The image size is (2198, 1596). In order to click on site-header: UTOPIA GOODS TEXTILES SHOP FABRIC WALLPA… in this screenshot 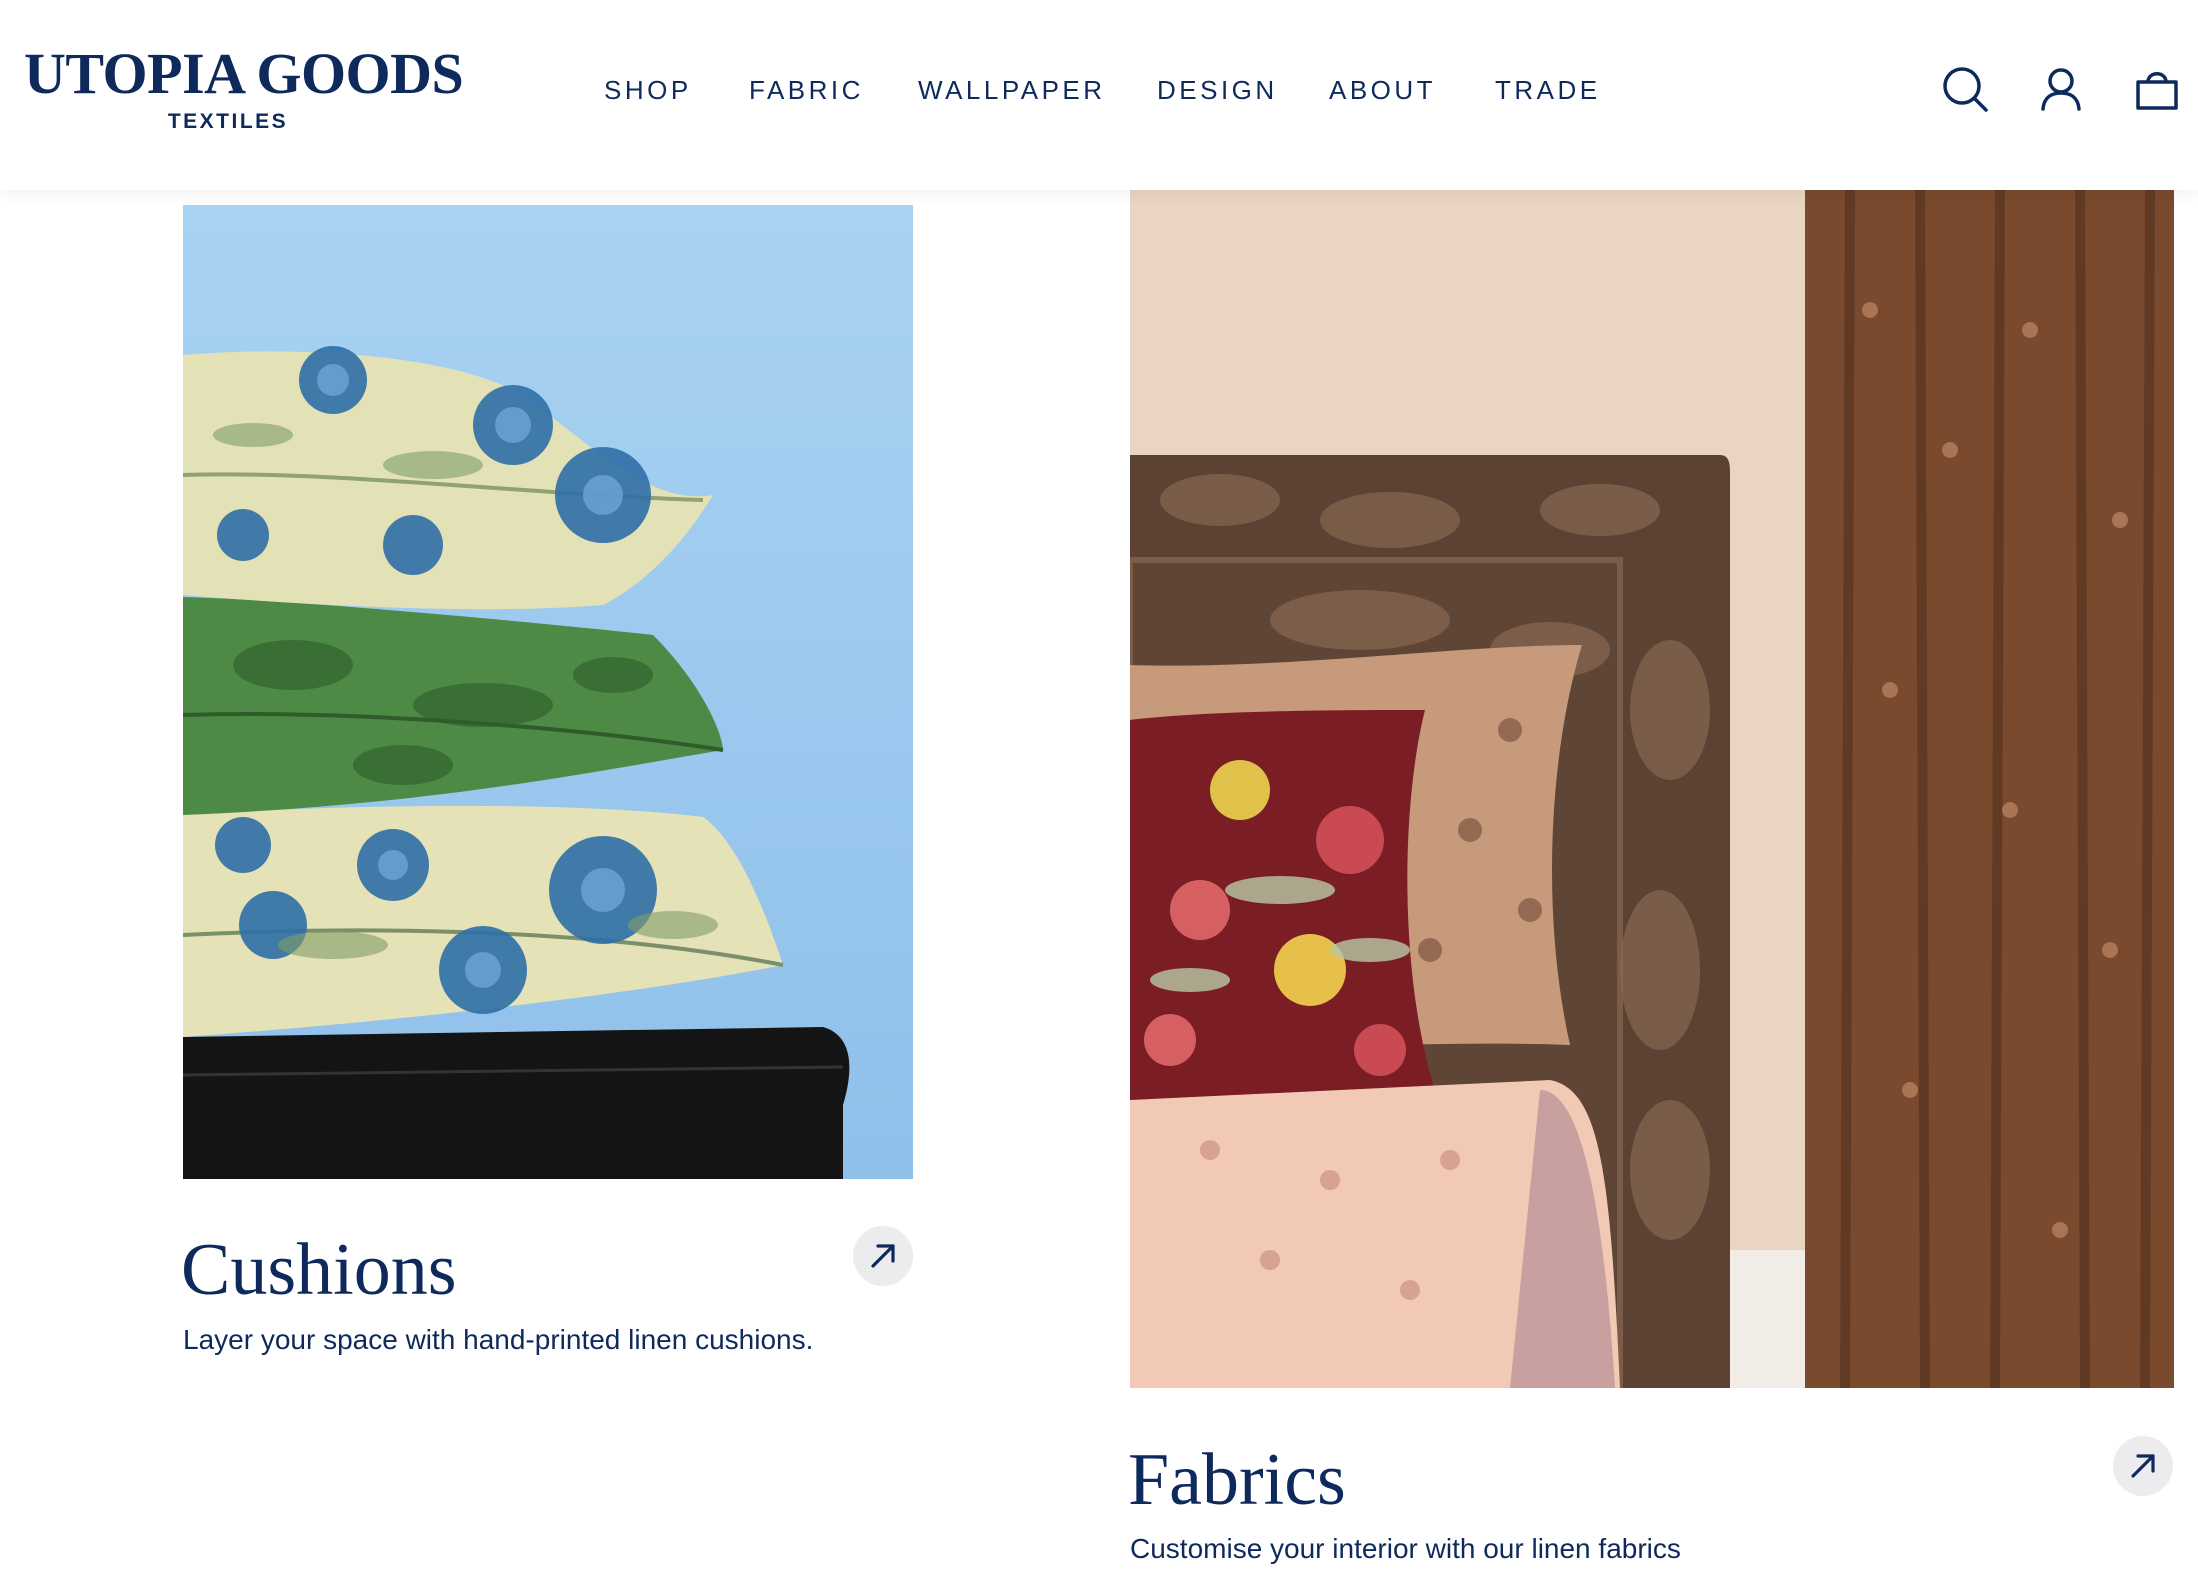, I will do `click(1099, 95)`.